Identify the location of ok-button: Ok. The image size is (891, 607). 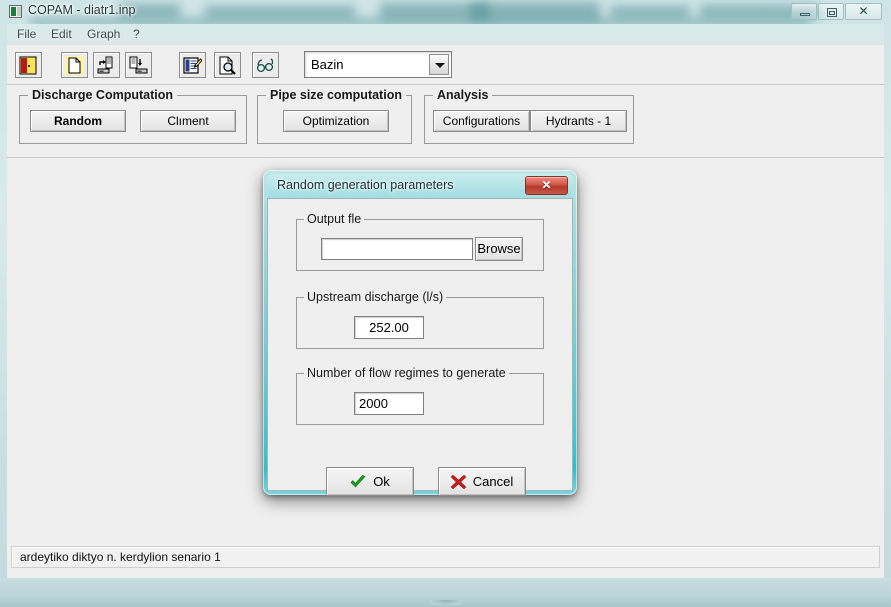
(370, 481).